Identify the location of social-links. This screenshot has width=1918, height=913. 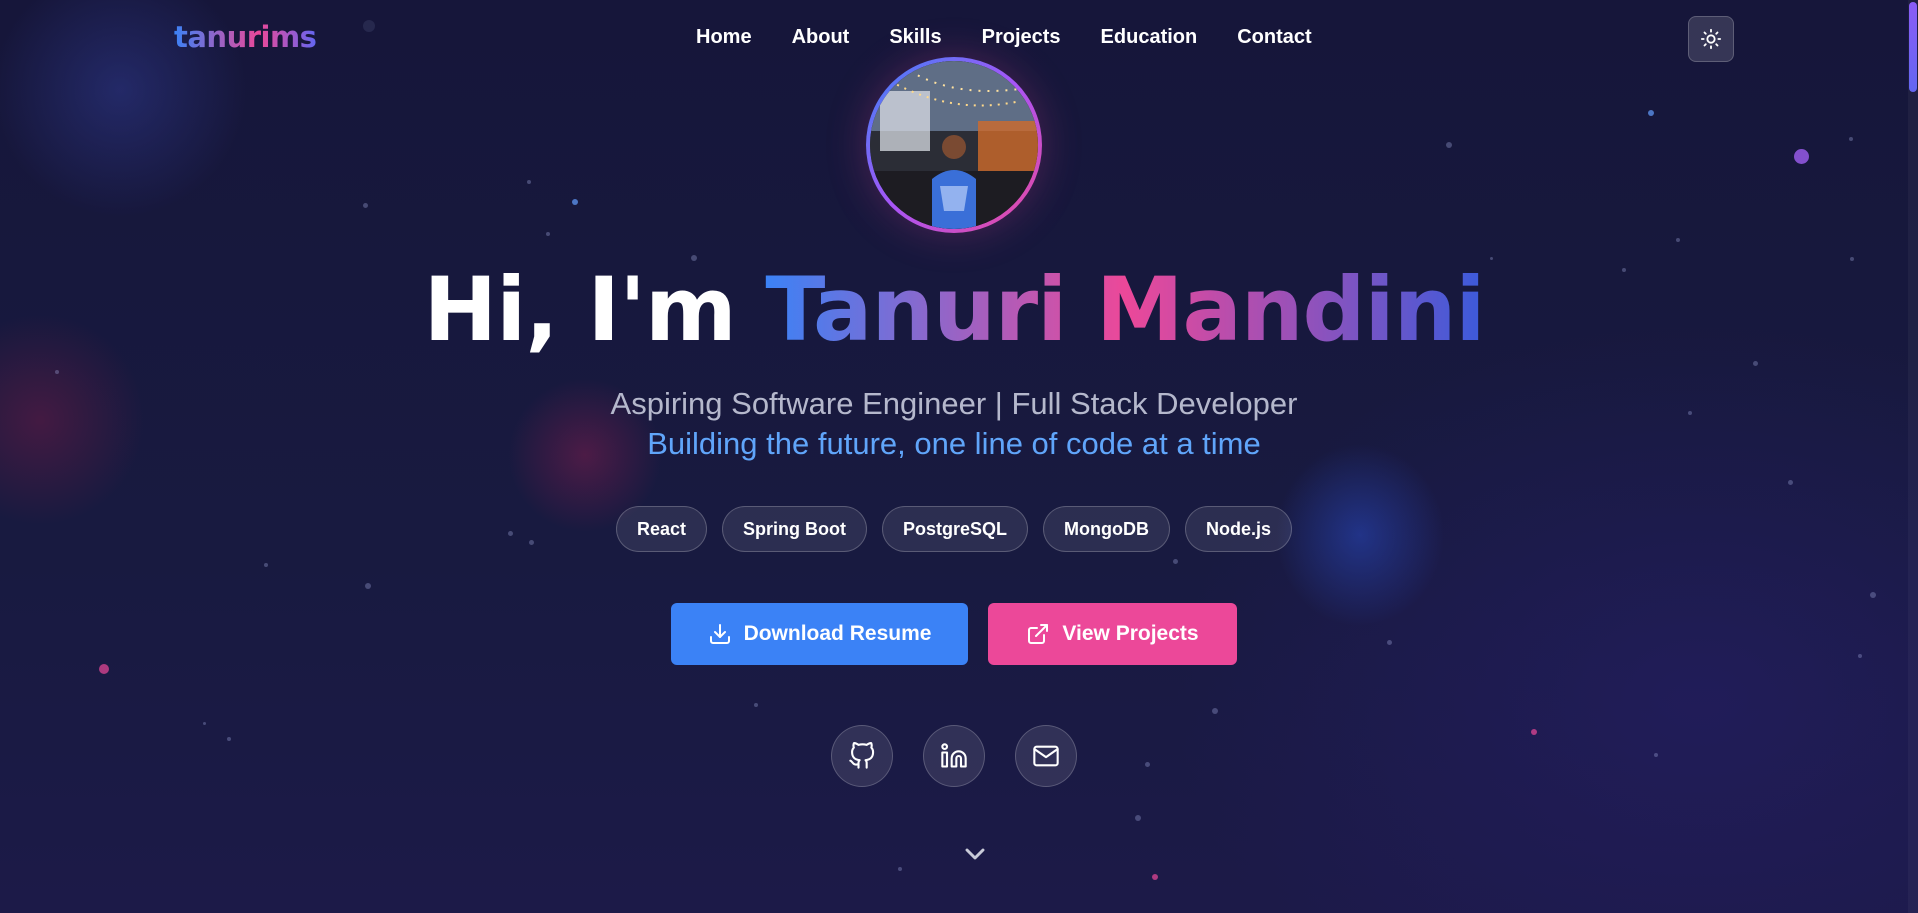
(954, 756).